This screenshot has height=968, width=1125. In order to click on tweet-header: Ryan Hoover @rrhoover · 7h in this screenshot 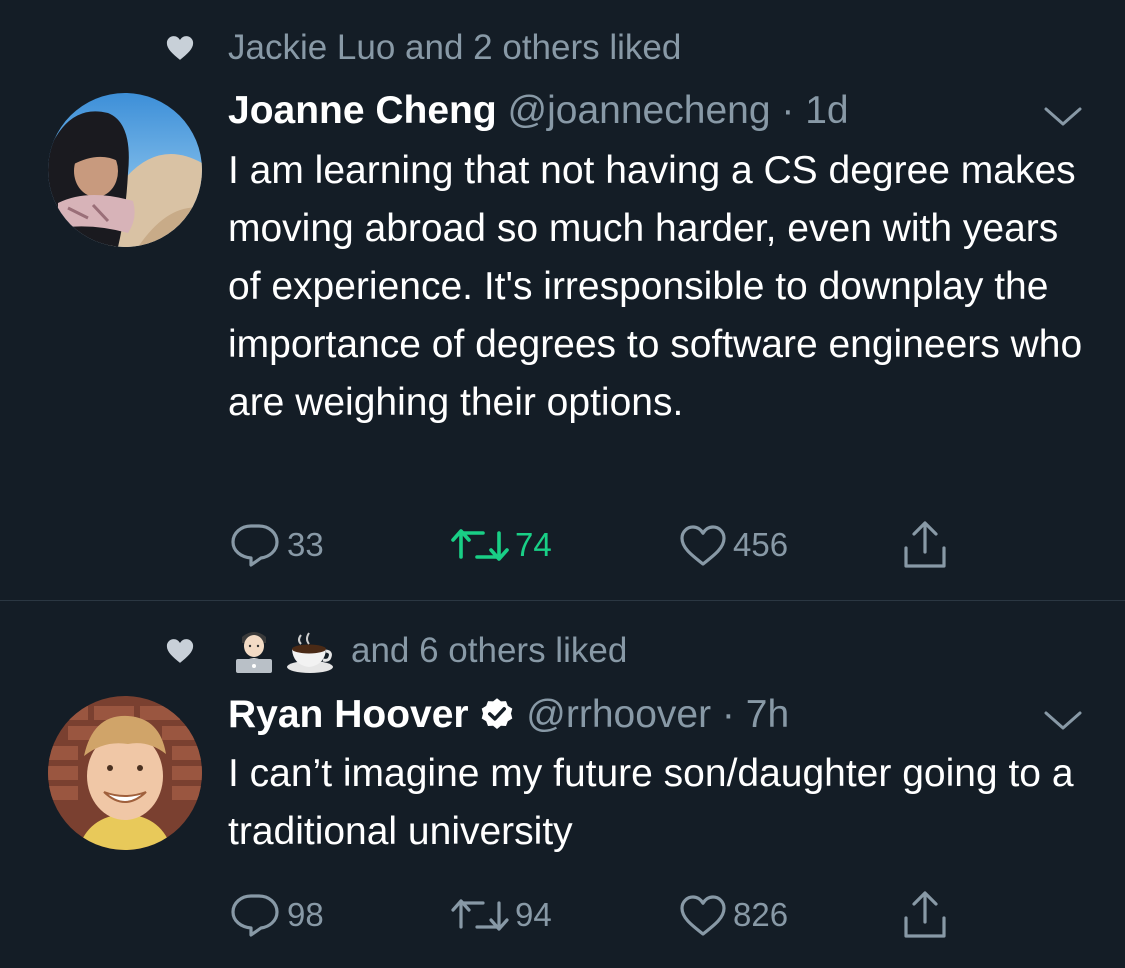, I will do `click(508, 715)`.